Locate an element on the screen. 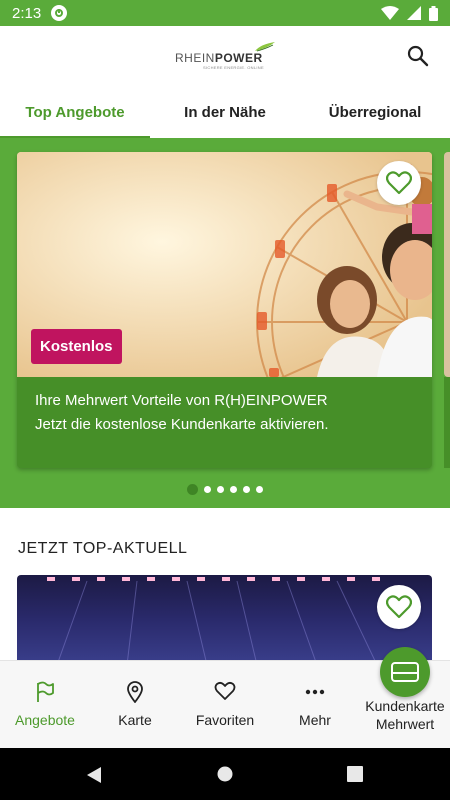 The height and width of the screenshot is (800, 450). nav-karte: Karte is located at coordinates (135, 705).